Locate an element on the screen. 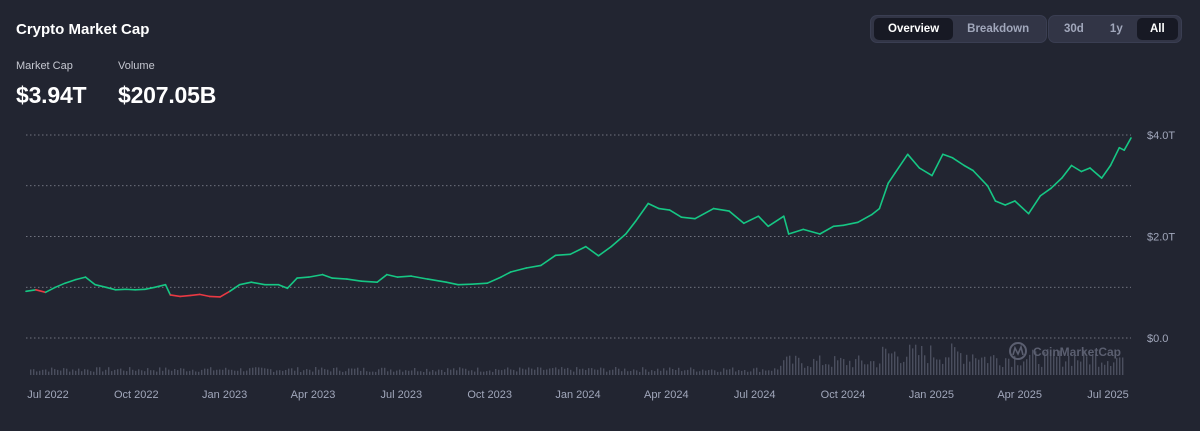 The height and width of the screenshot is (431, 1200). x-tick-label: Jan 2023 is located at coordinates (224, 395).